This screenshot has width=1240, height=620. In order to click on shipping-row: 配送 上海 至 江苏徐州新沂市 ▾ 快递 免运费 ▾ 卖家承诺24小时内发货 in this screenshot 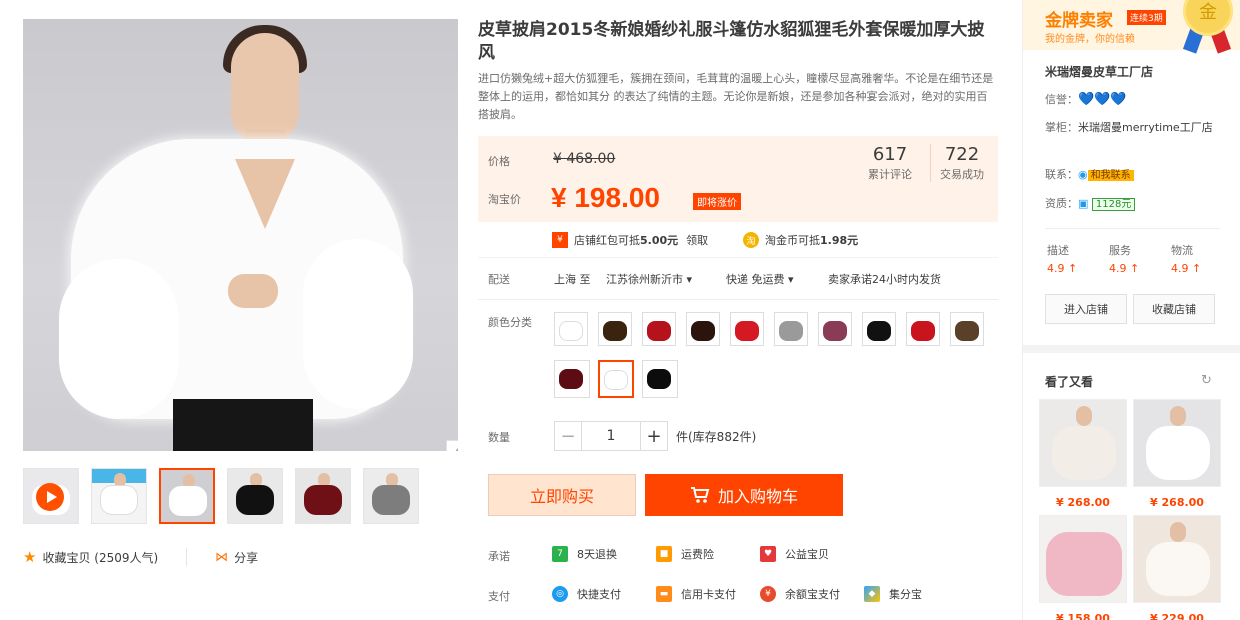, I will do `click(738, 280)`.